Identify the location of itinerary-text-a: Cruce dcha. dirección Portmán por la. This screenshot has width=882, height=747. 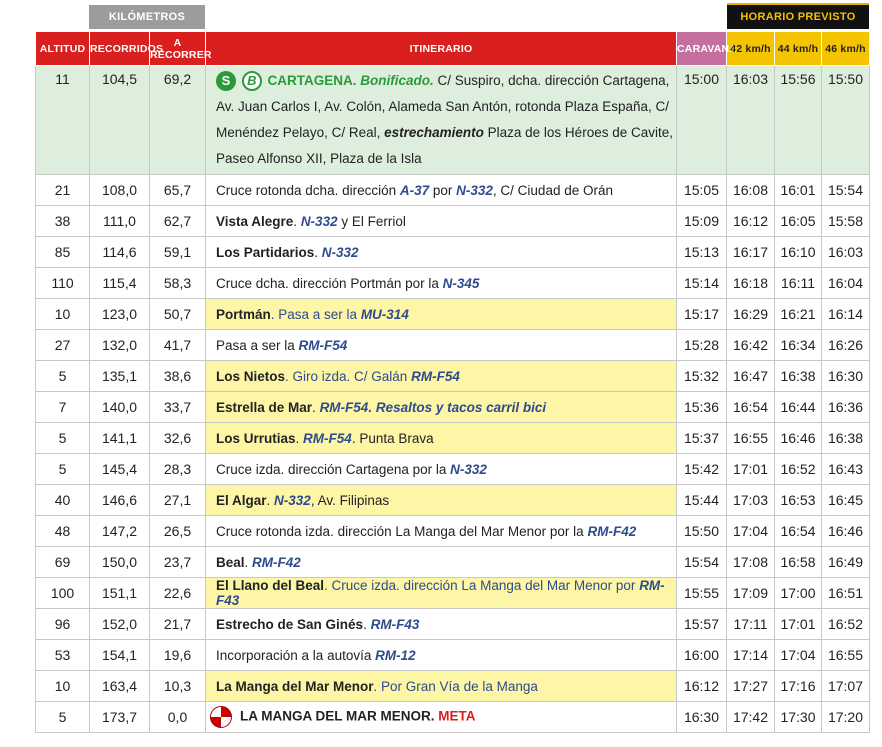
(329, 283).